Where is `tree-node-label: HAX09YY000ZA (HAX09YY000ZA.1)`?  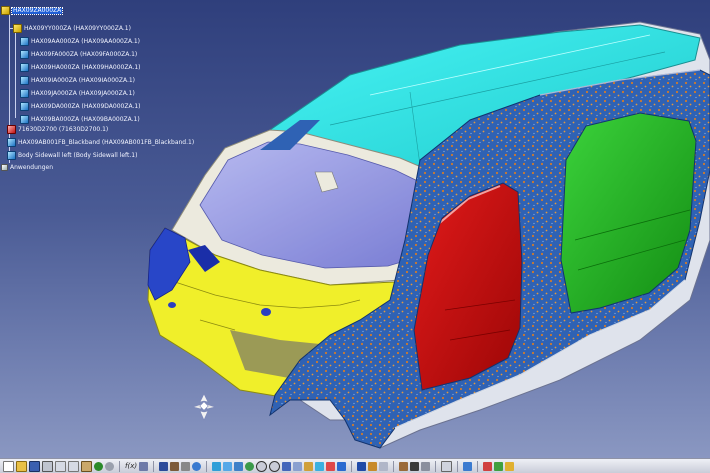 tree-node-label: HAX09YY000ZA (HAX09YY000ZA.1) is located at coordinates (77, 28).